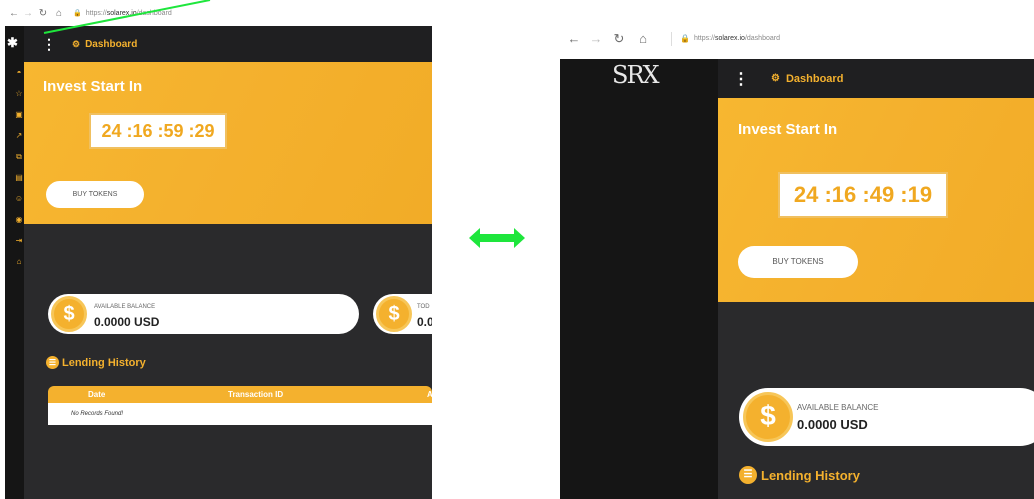 The image size is (1034, 499). I want to click on left-table-header: Date Transaction ID A, so click(240, 394).